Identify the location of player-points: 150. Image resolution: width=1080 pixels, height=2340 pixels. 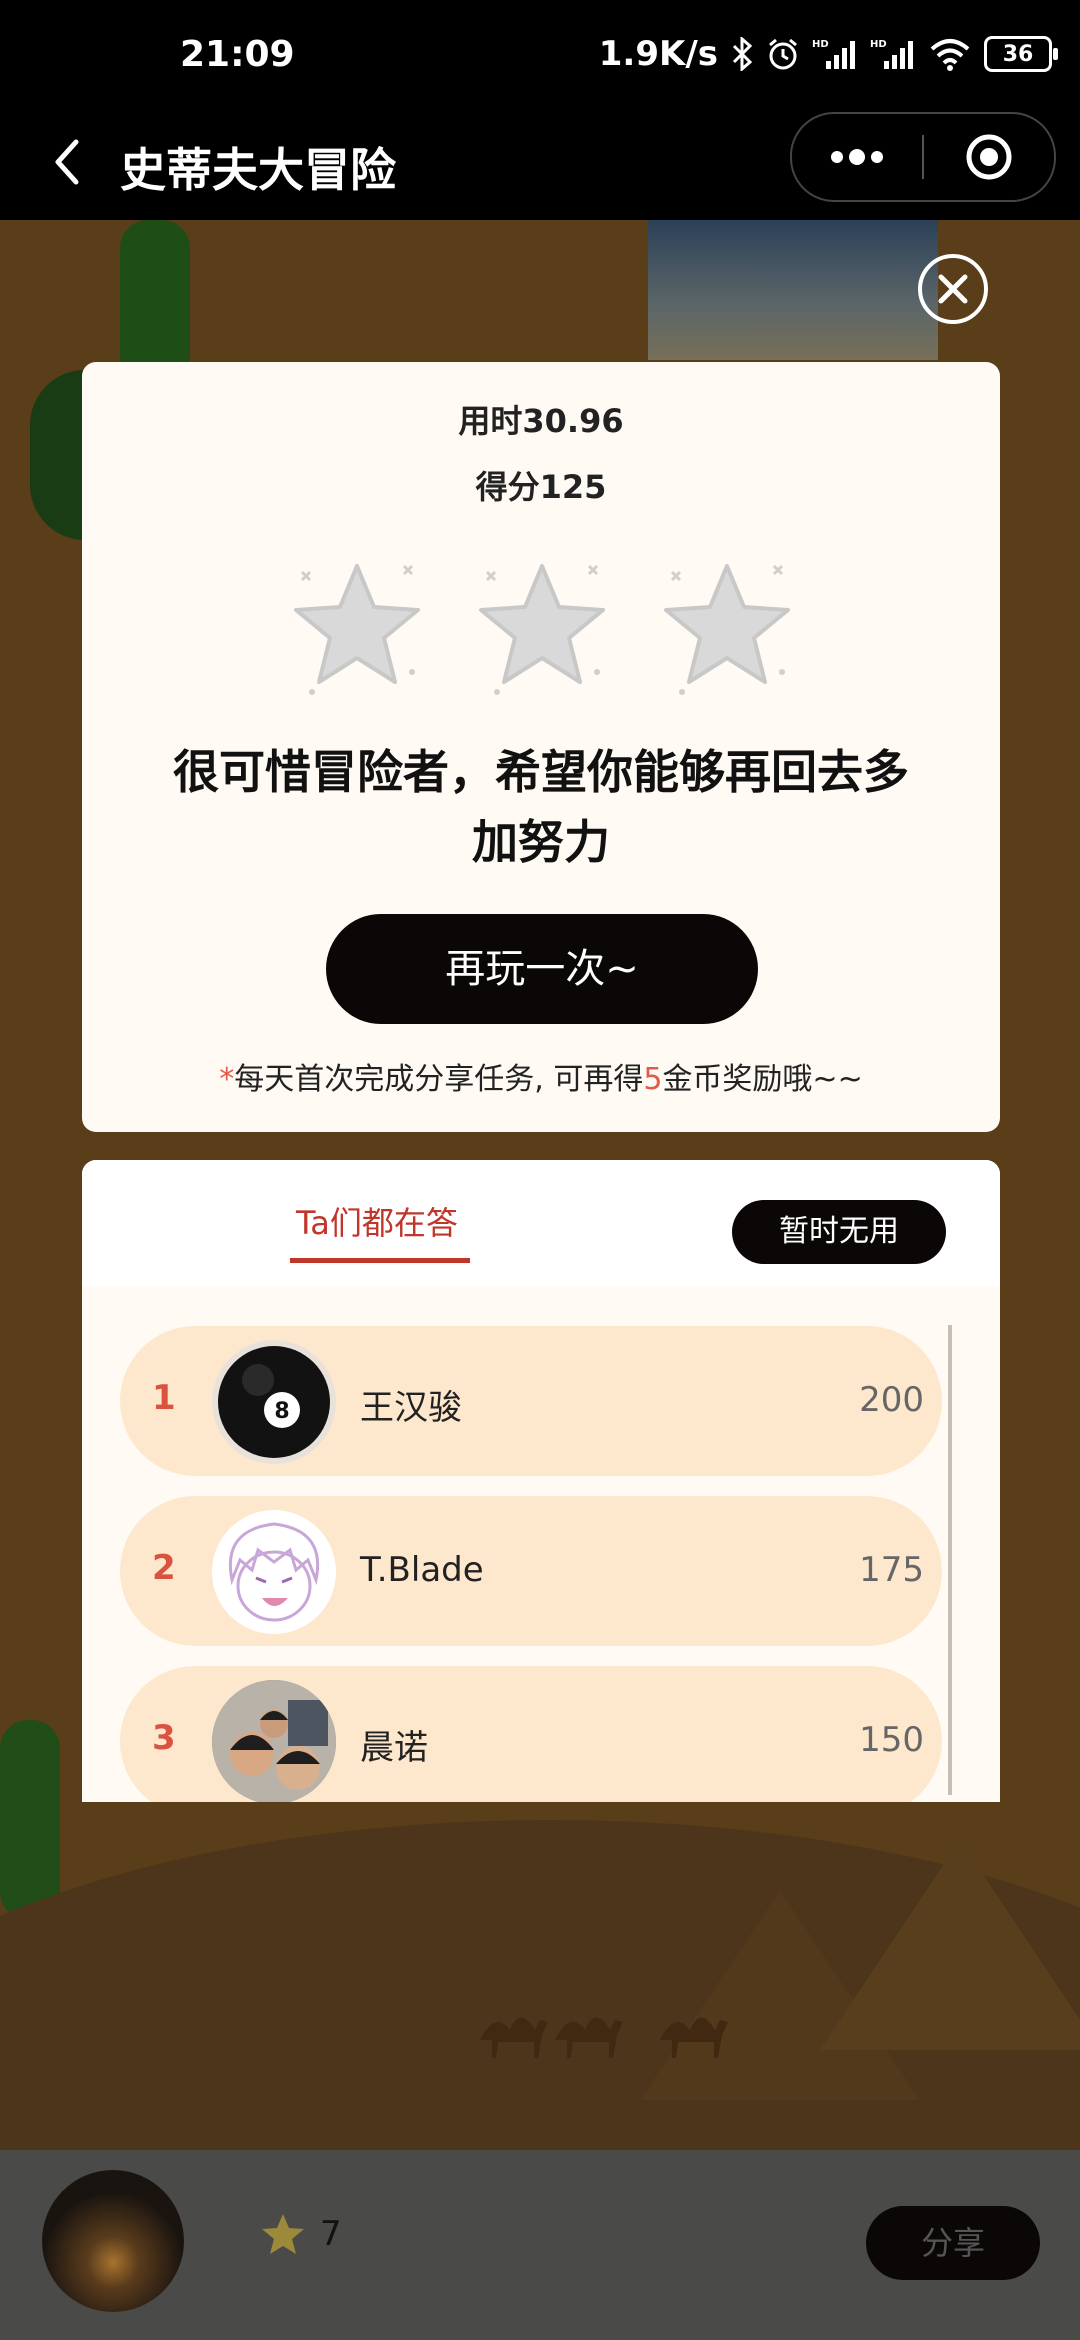
(891, 1740).